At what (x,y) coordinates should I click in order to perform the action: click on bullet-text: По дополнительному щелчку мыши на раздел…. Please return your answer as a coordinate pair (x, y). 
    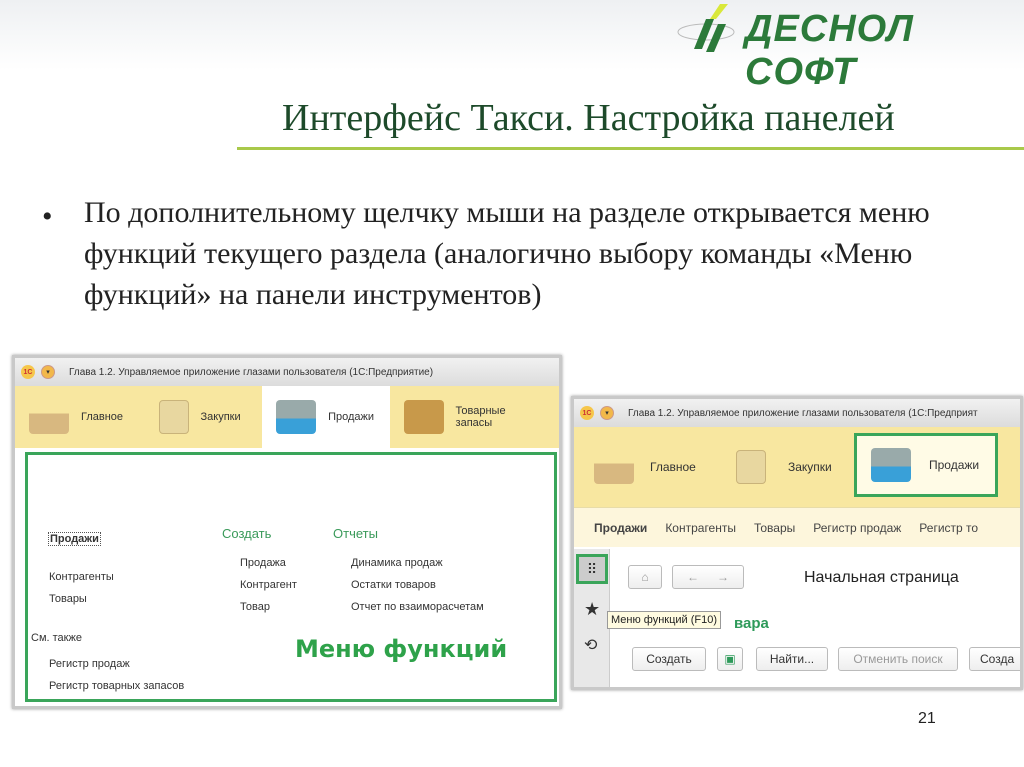
    Looking at the image, I should click on (507, 253).